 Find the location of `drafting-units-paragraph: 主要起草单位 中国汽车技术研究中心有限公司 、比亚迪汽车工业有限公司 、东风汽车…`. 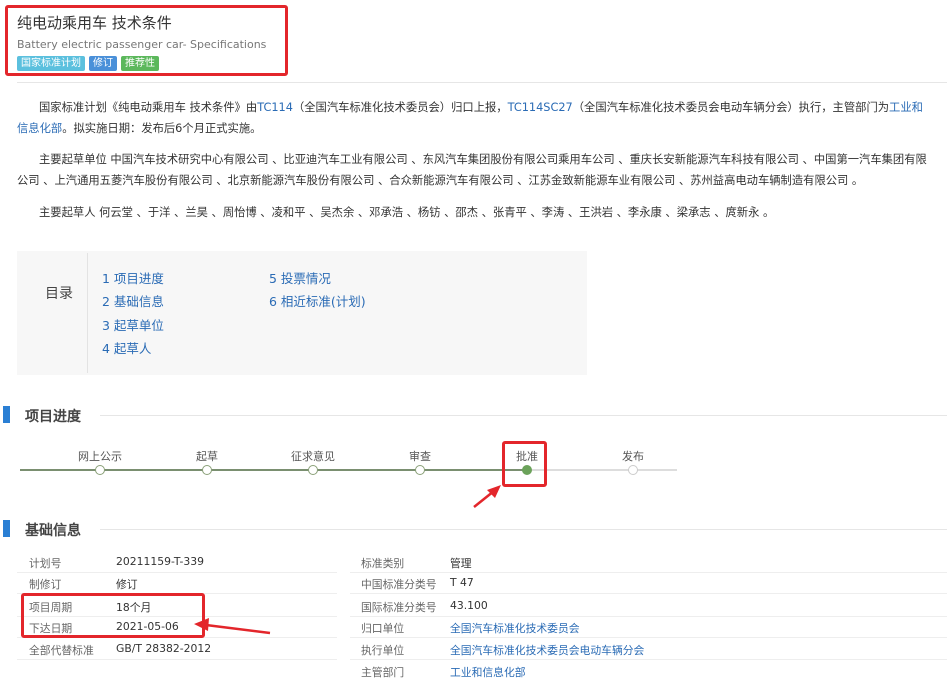

drafting-units-paragraph: 主要起草单位 中国汽车技术研究中心有限公司 、比亚迪汽车工业有限公司 、东风汽车… is located at coordinates (472, 170).